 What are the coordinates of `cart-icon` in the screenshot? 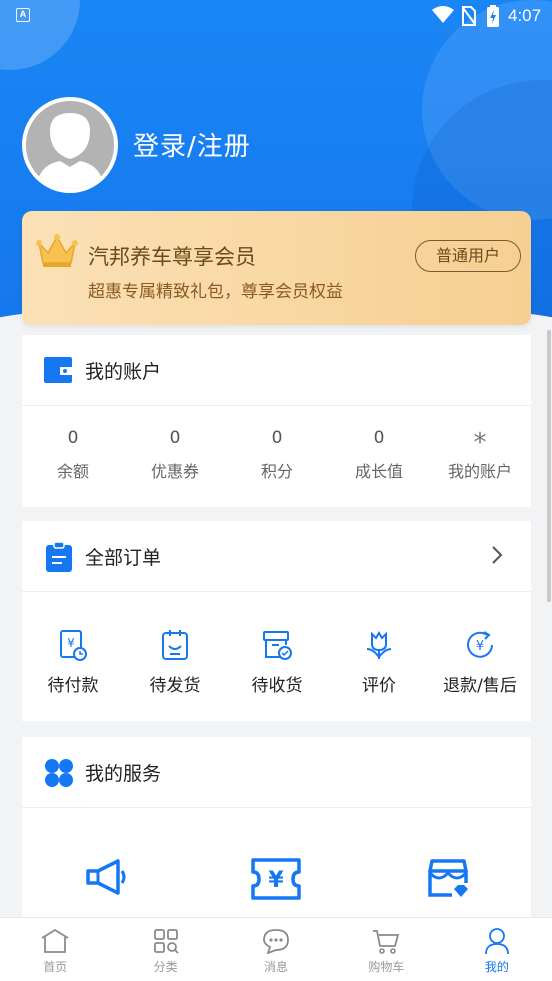 It's located at (386, 942).